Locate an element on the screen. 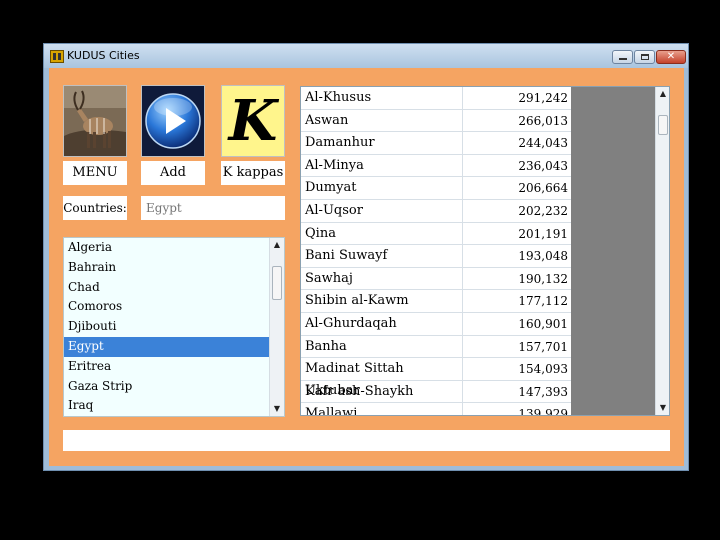  population-cell: 291,242 is located at coordinates (543, 98).